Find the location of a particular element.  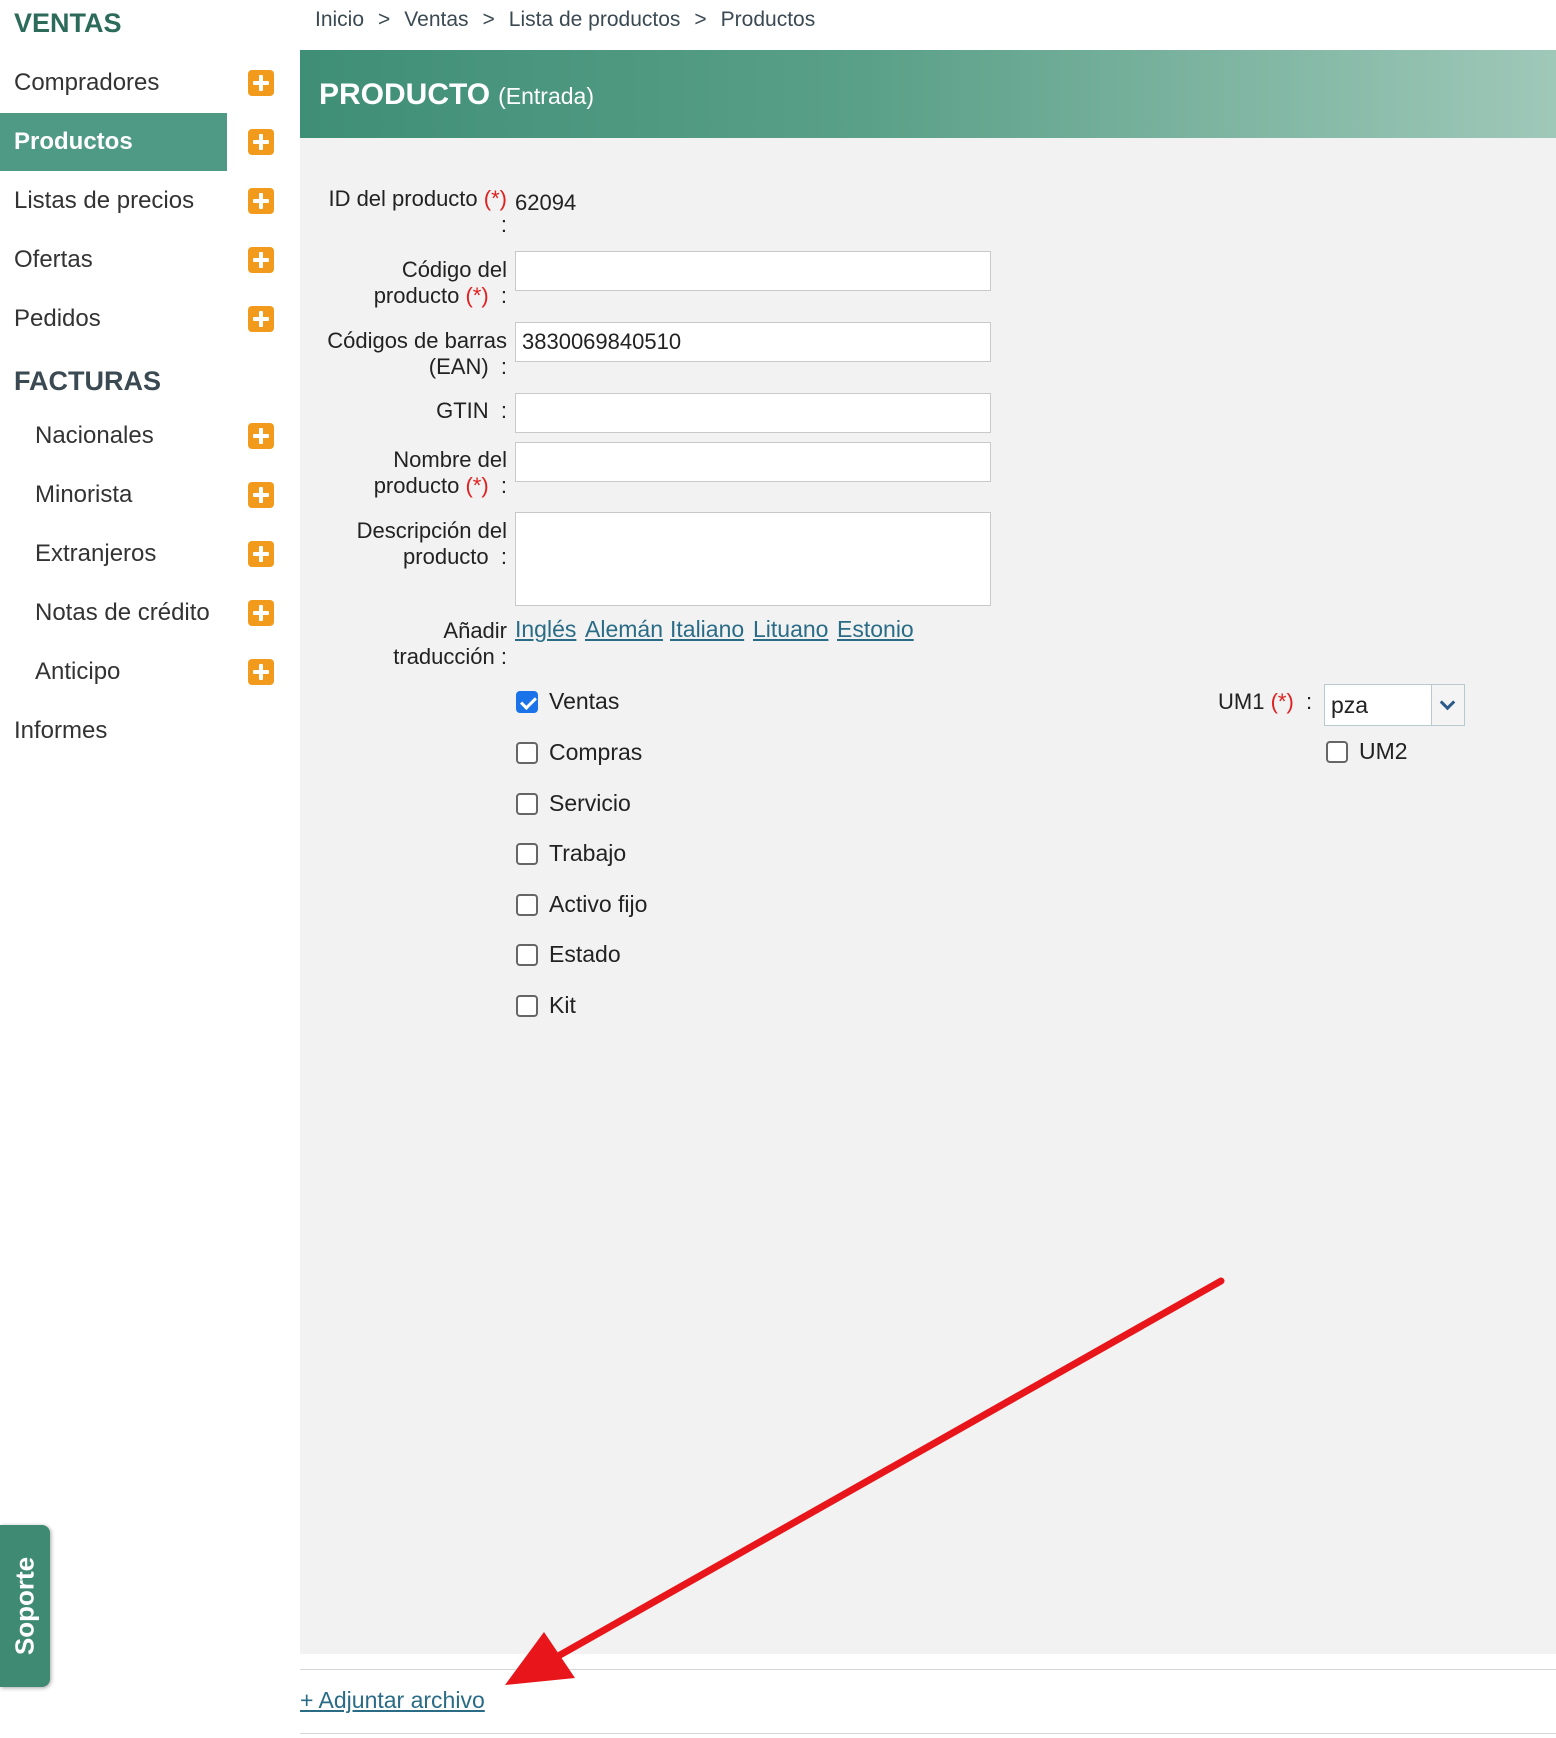

sidebar-item-listas-de-precios: Listas de precios is located at coordinates (113, 201).